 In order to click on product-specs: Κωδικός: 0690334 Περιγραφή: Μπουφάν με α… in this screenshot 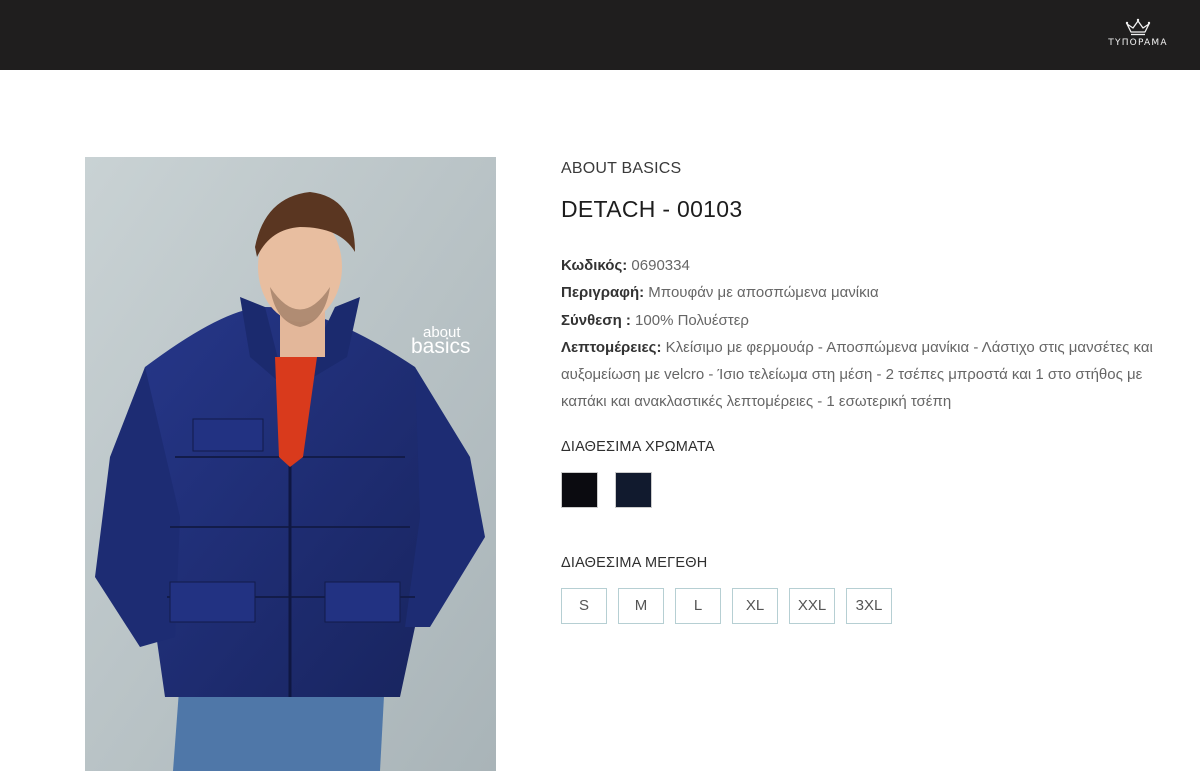, I will do `click(861, 334)`.